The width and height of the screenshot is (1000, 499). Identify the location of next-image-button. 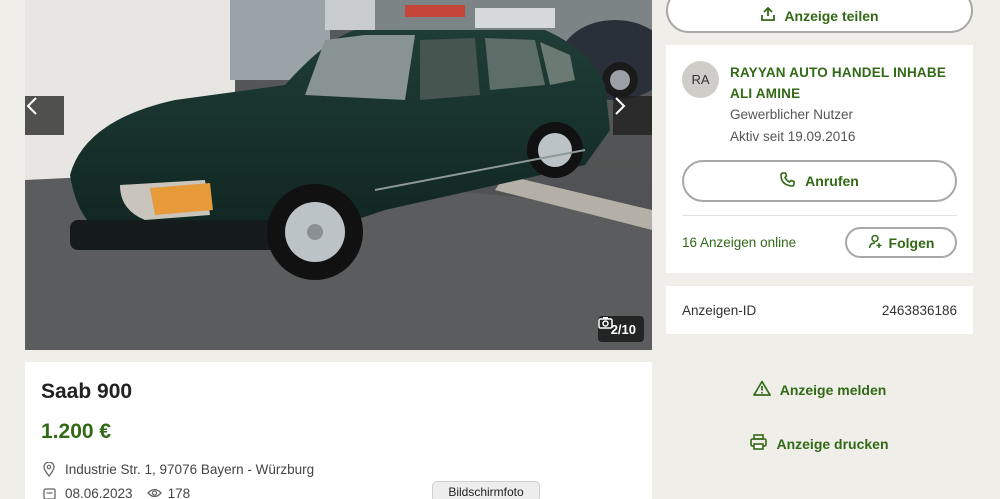
(632, 115).